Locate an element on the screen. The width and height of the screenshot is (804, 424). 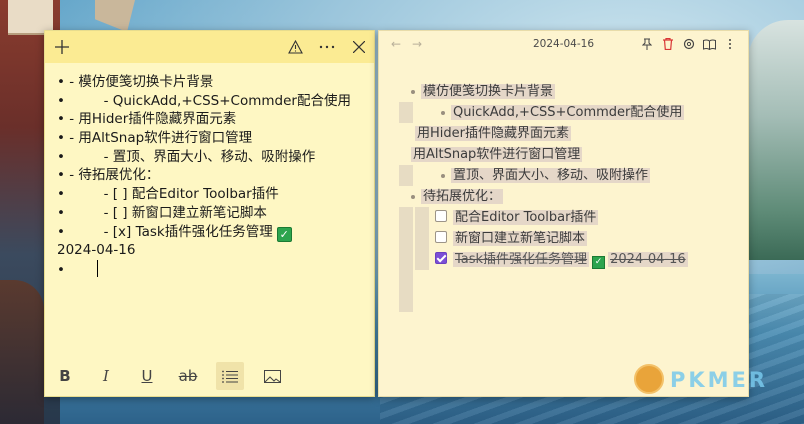
note-line: • - 模仿便笺切换卡片背景 is located at coordinates (210, 82).